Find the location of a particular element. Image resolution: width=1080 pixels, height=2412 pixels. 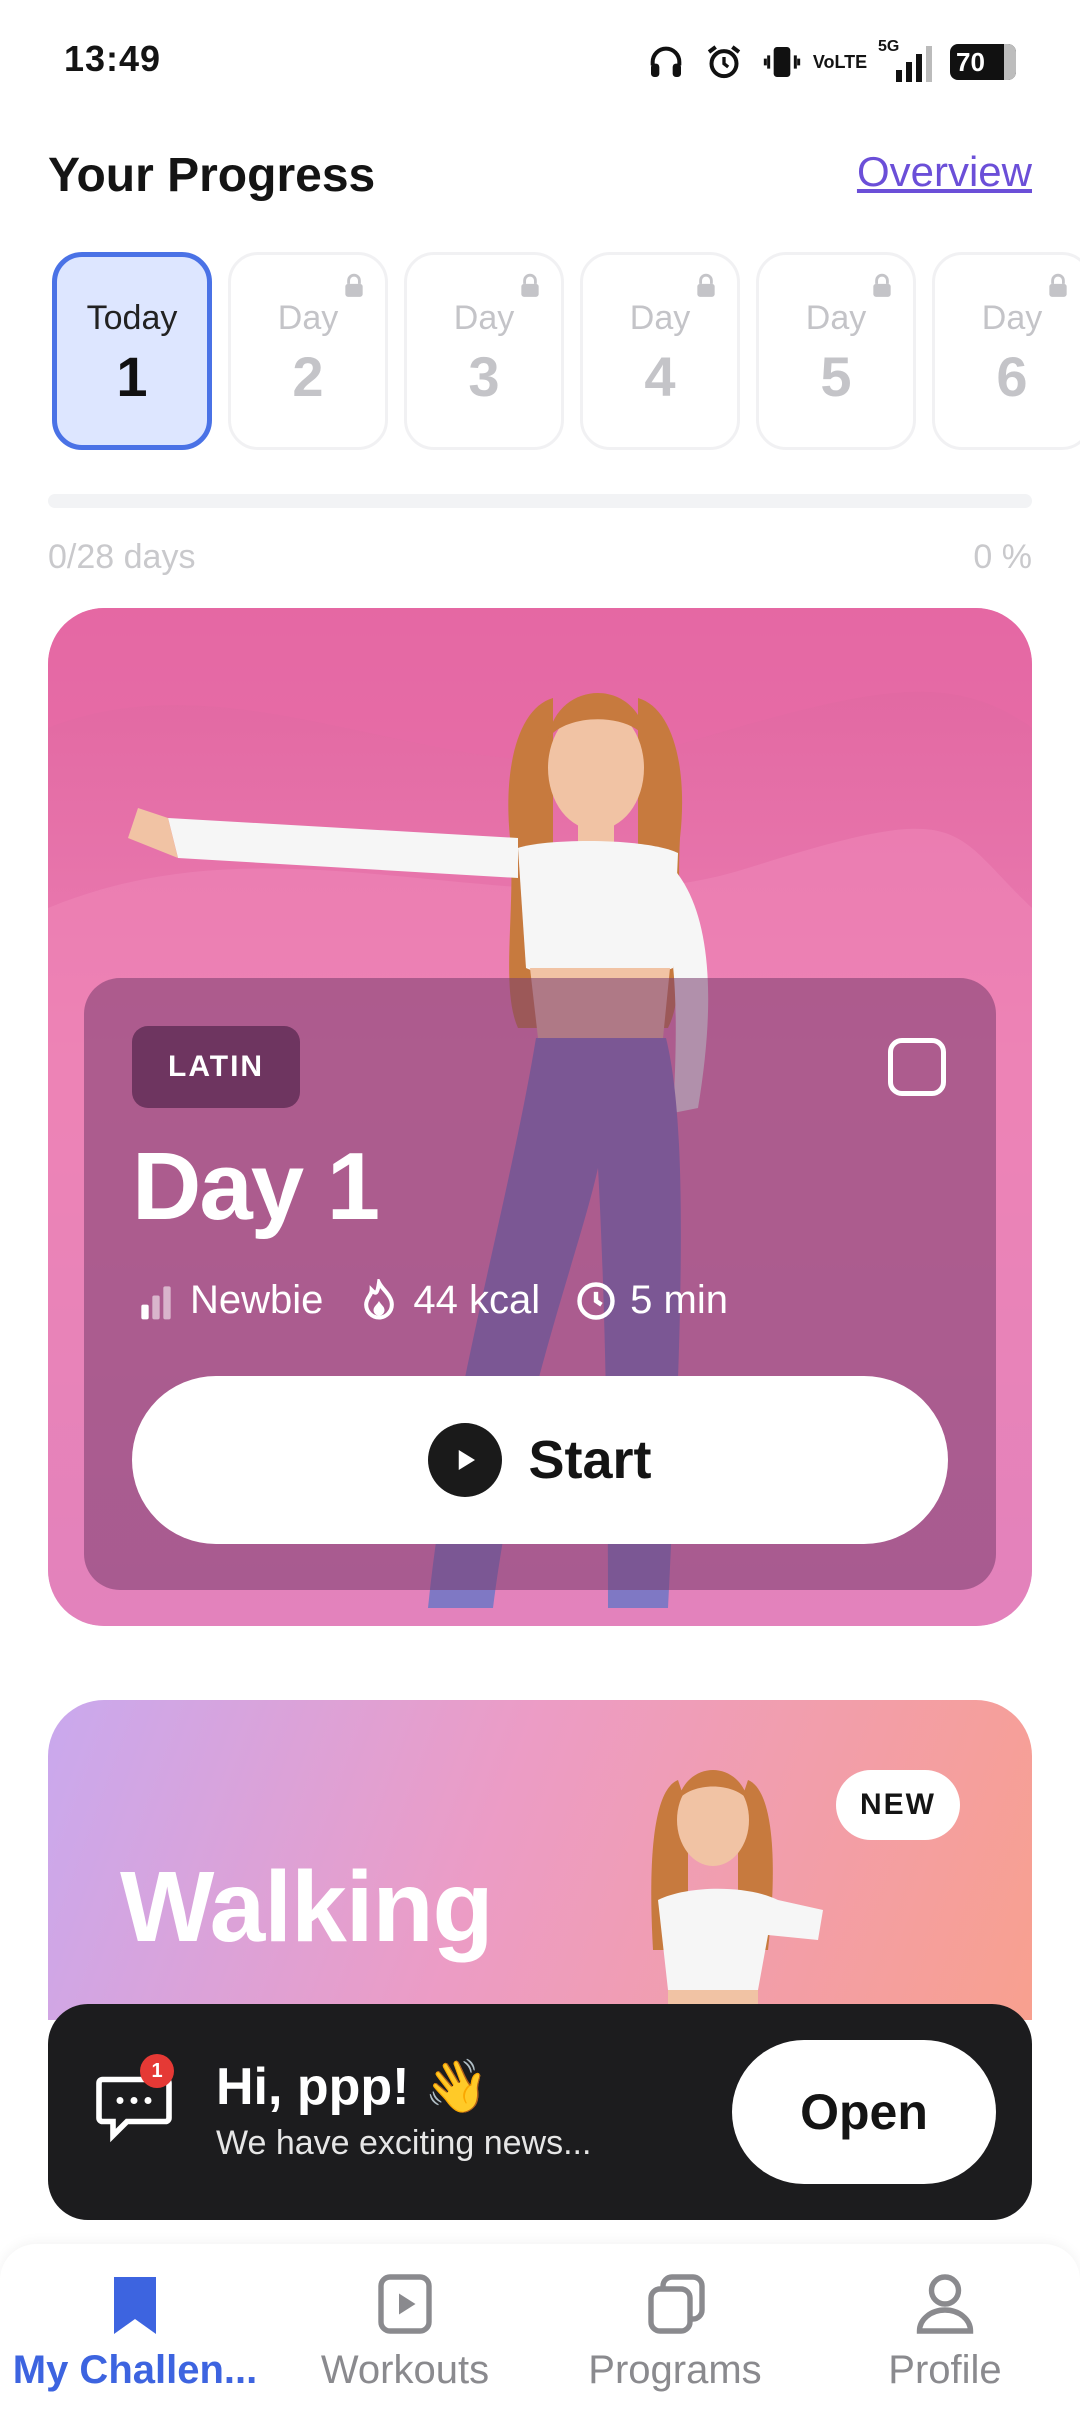

day-pill-number: 5 is located at coordinates (836, 376).